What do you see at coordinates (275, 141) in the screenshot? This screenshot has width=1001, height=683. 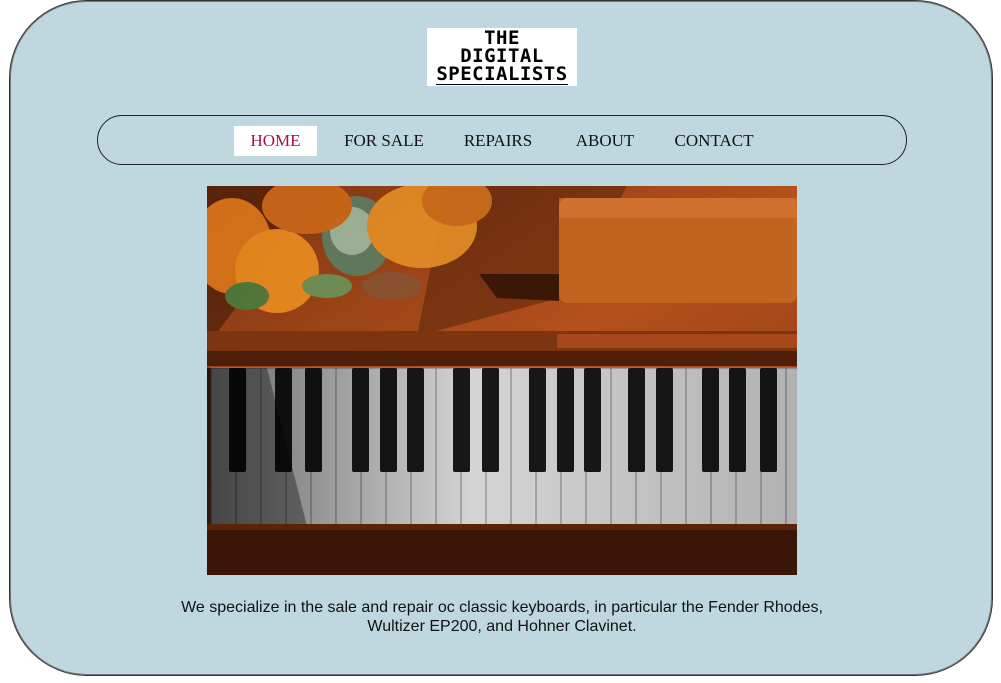 I see `nav-home: HOME` at bounding box center [275, 141].